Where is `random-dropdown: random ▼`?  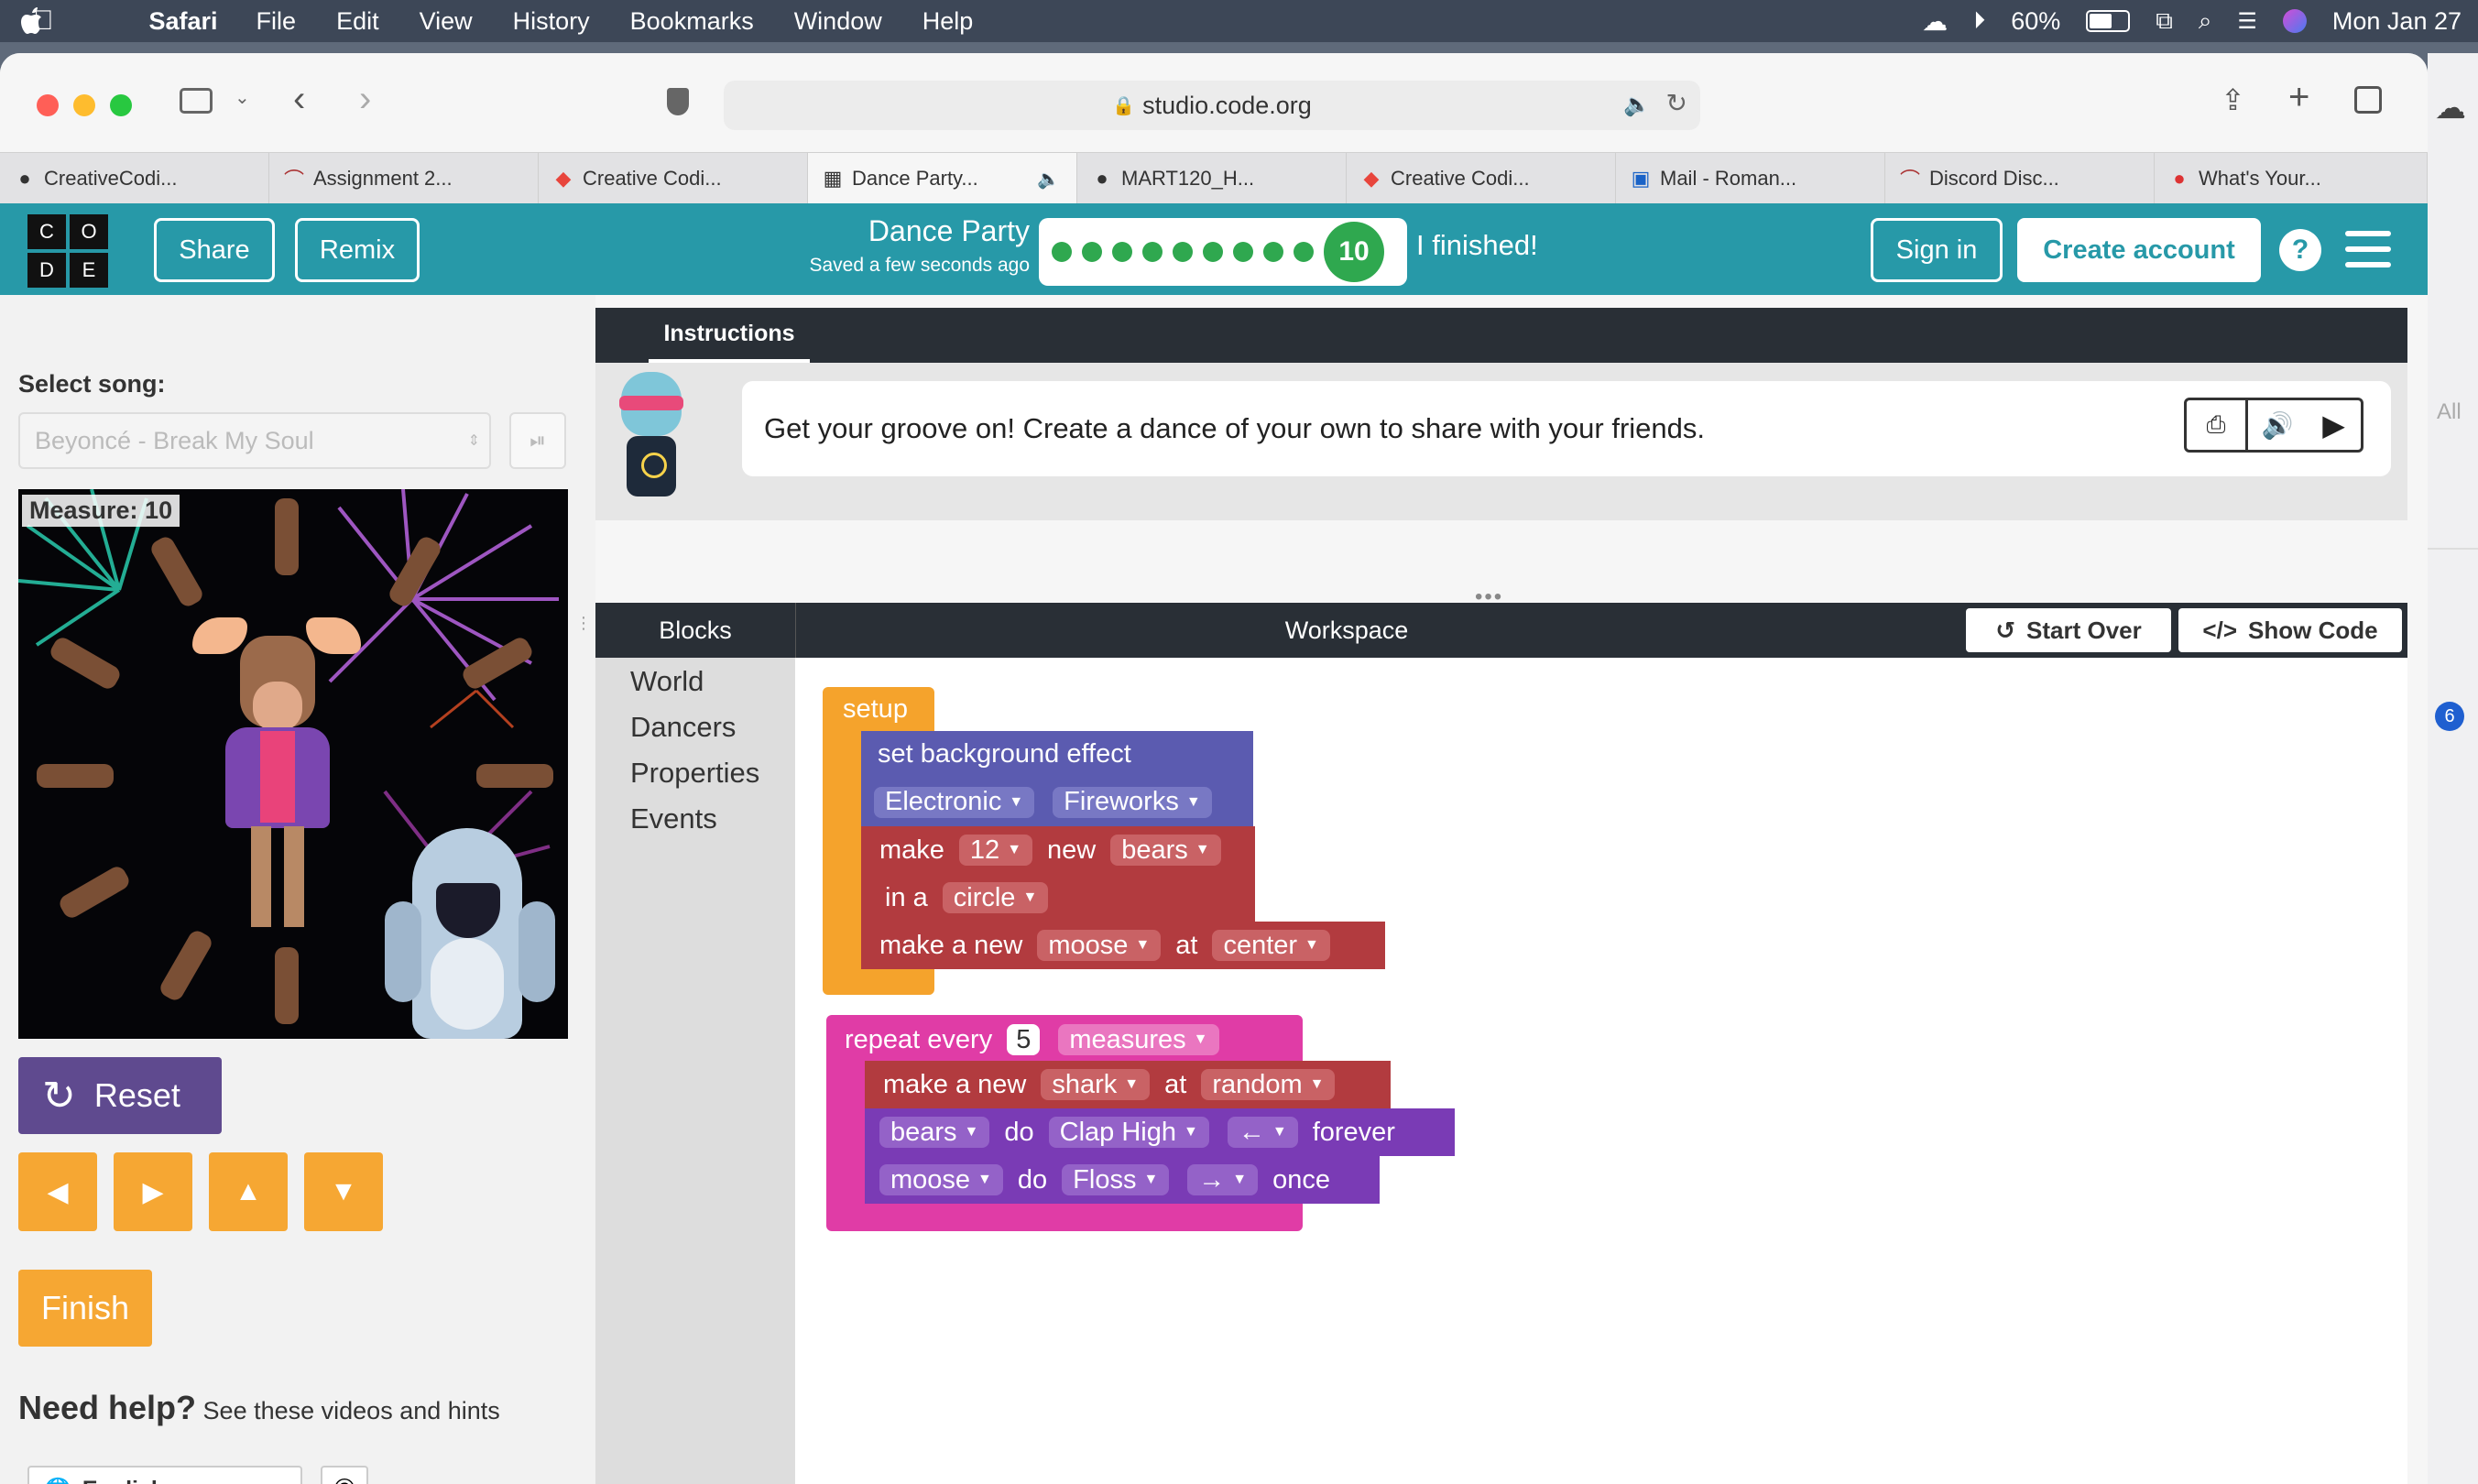
random-dropdown: random ▼ is located at coordinates (1268, 1084).